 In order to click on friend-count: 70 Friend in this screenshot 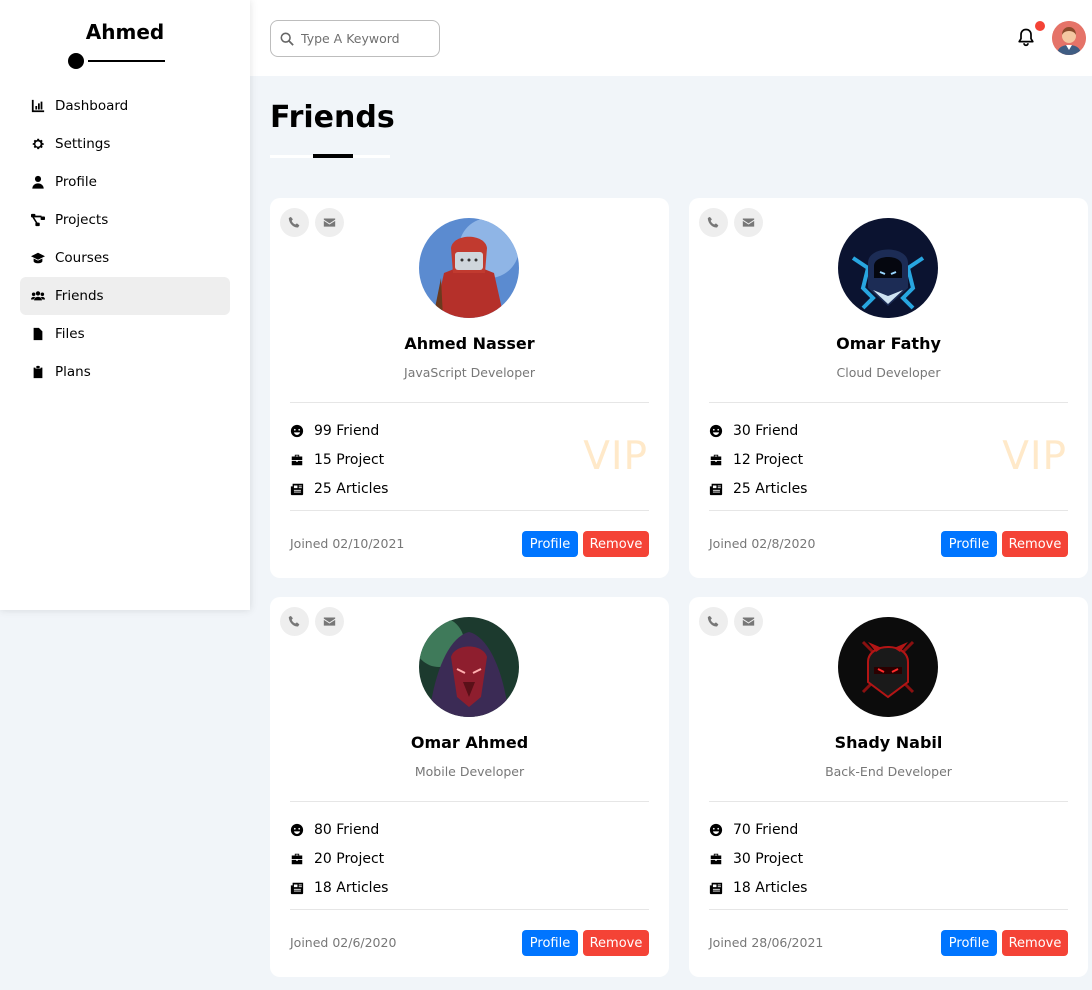, I will do `click(758, 829)`.